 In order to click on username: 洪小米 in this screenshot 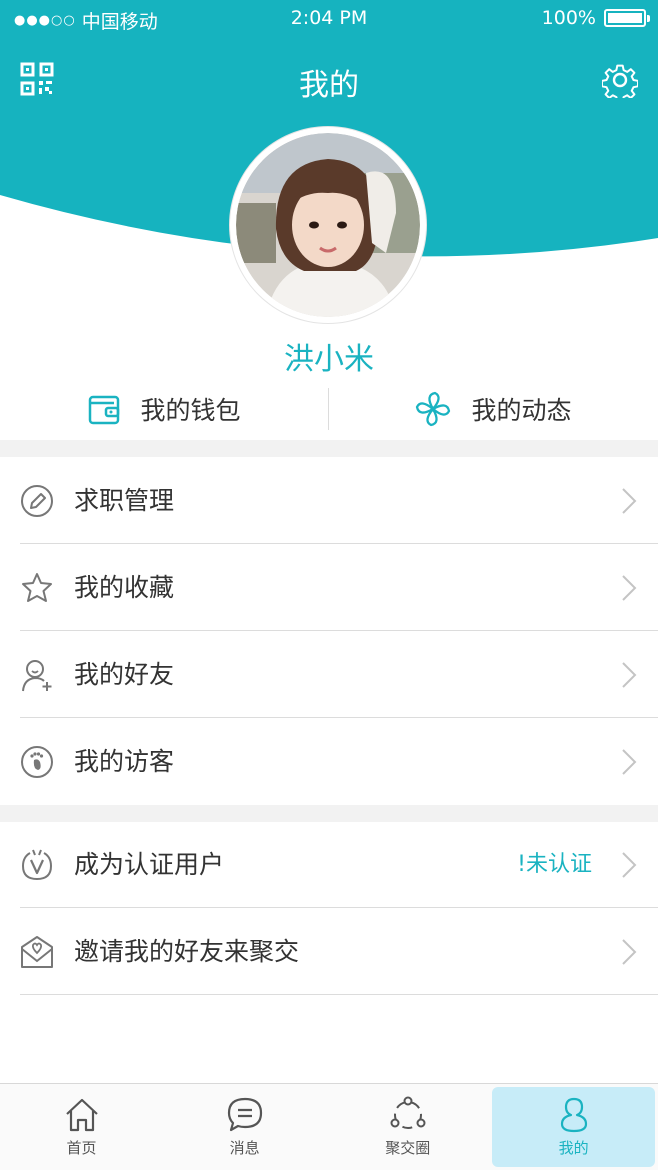, I will do `click(329, 356)`.